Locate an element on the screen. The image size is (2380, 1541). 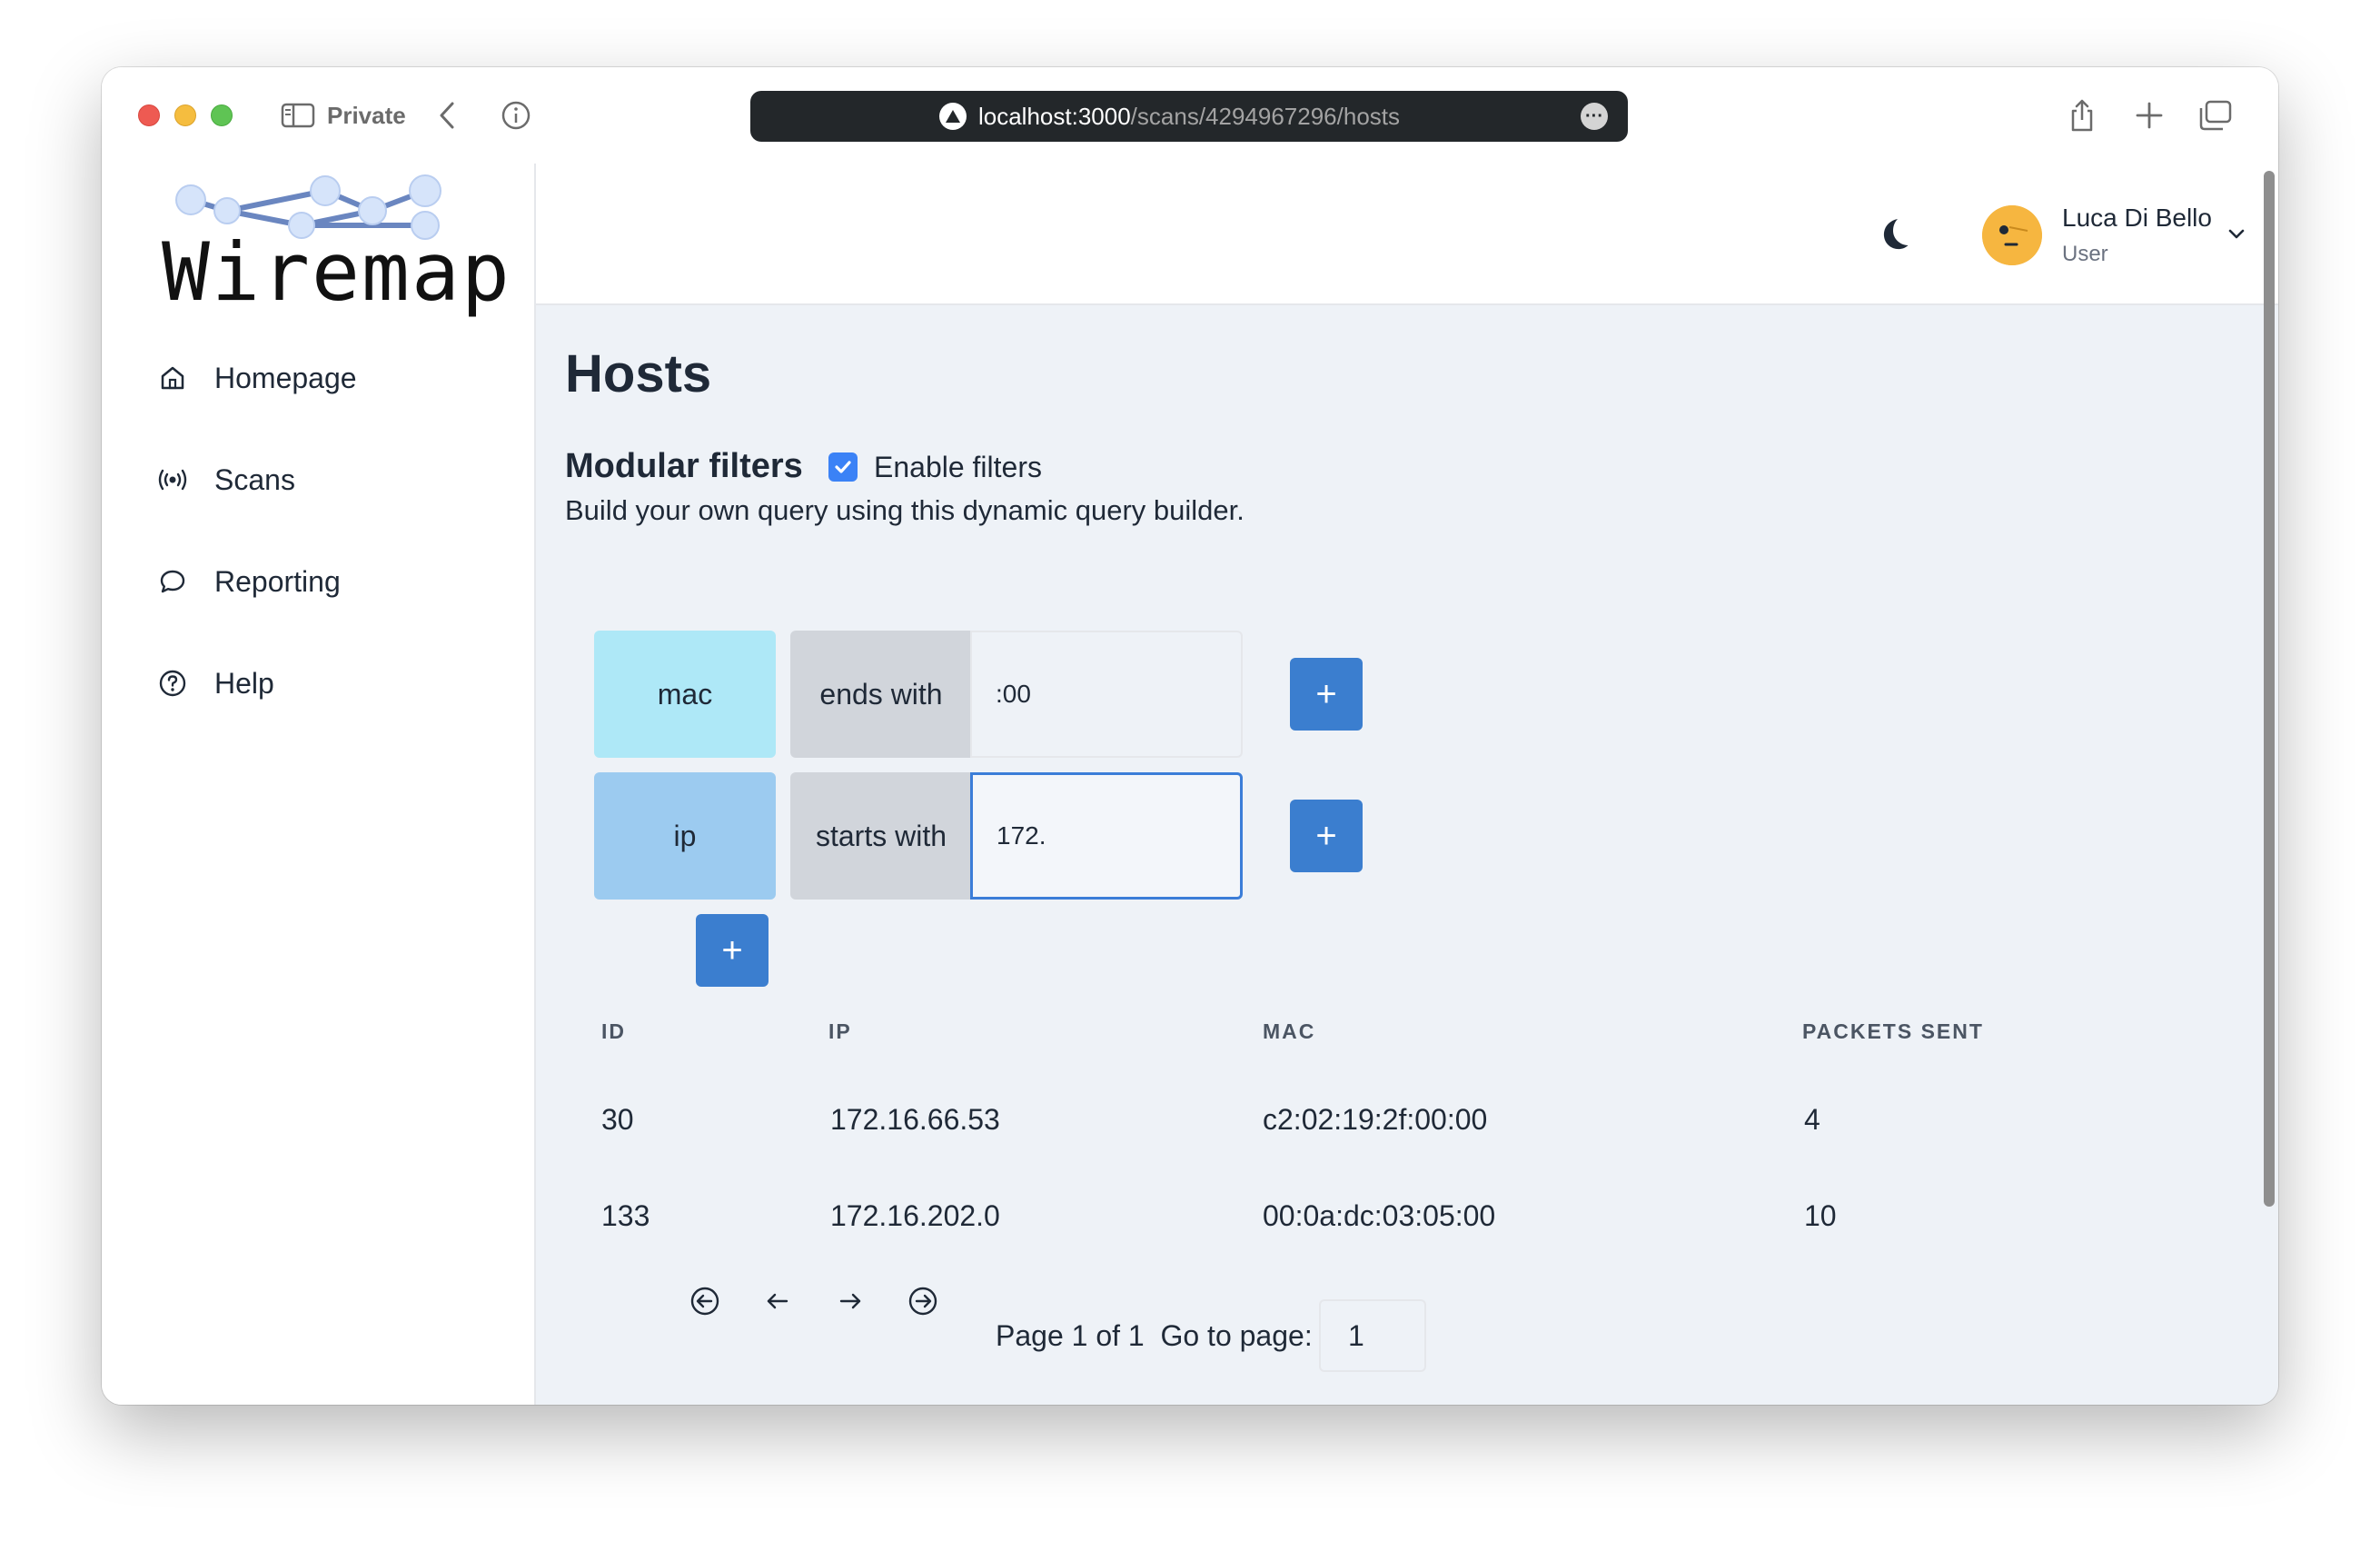
page-title: Hosts is located at coordinates (638, 373).